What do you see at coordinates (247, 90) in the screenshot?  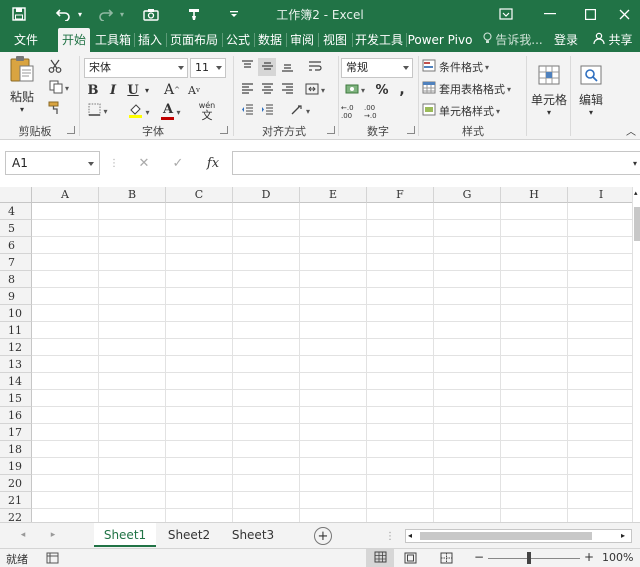 I see `align-left-button` at bounding box center [247, 90].